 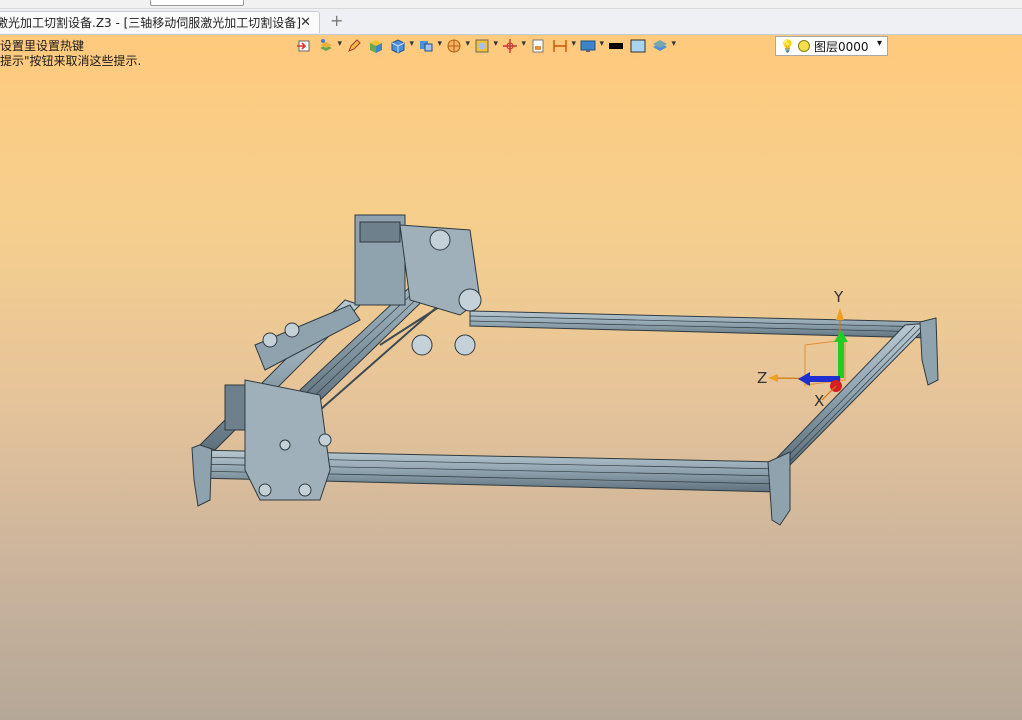 What do you see at coordinates (819, 401) in the screenshot?
I see `triad-x-label: X` at bounding box center [819, 401].